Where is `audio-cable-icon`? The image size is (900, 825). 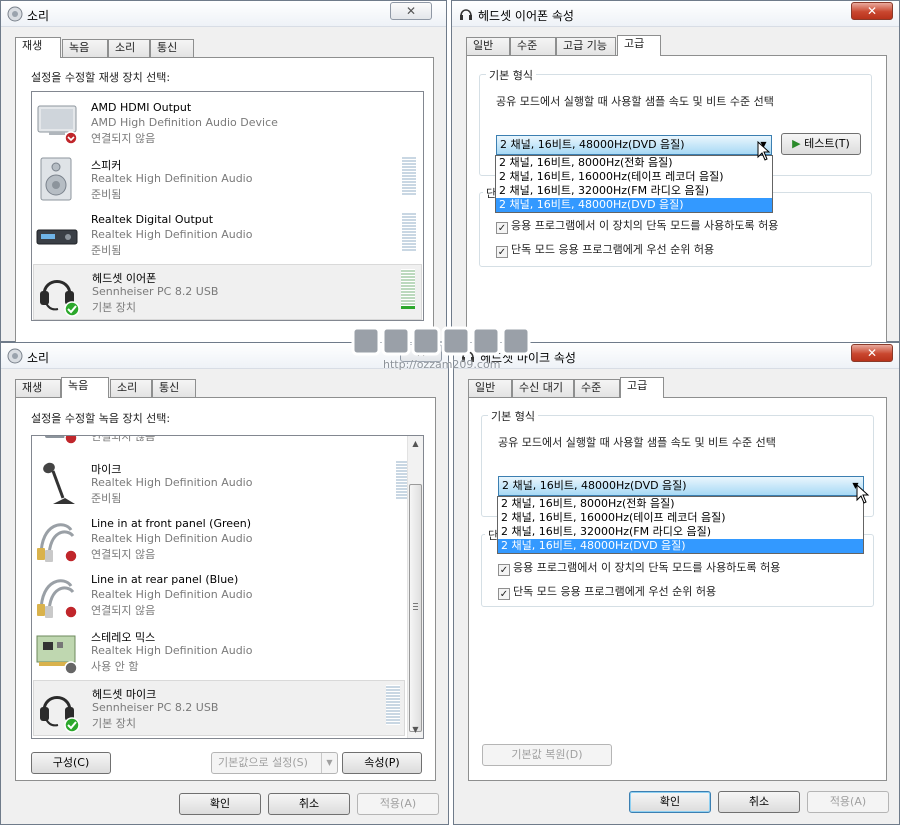 audio-cable-icon is located at coordinates (57, 543).